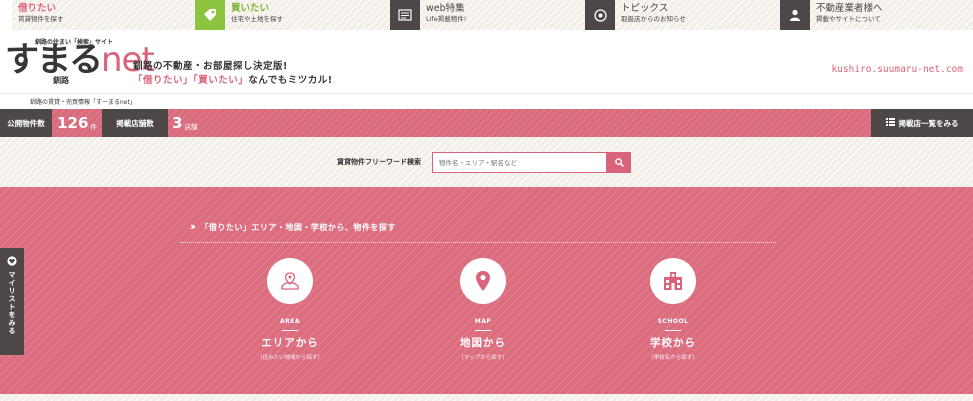 This screenshot has height=401, width=973. Describe the element at coordinates (890, 123) in the screenshot. I see `list-icon` at that location.